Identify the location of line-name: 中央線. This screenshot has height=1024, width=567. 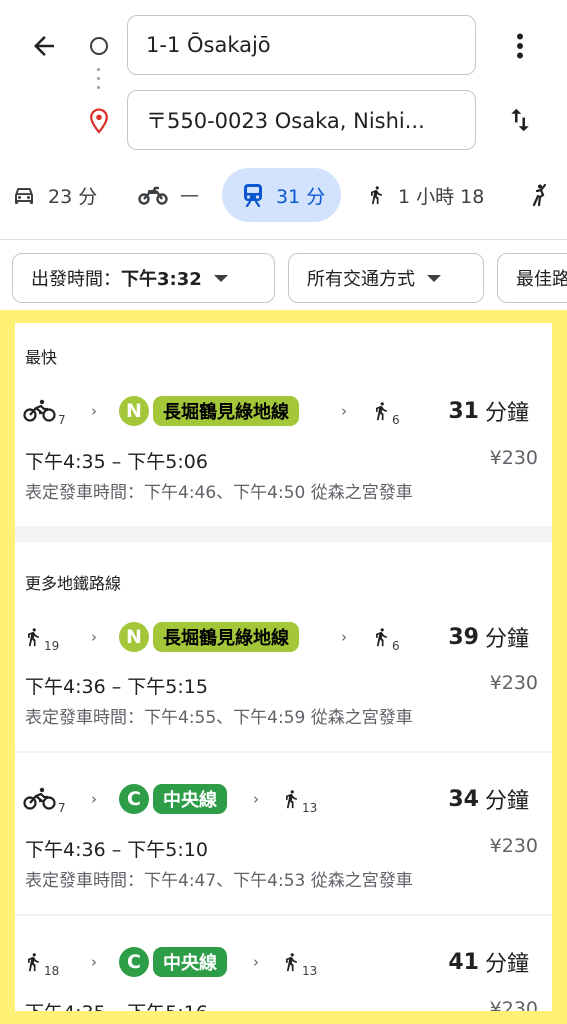
(190, 799).